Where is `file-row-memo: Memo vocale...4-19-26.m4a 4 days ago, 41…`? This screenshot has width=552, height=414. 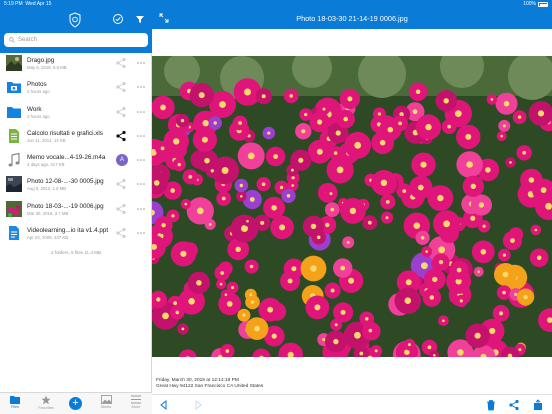 file-row-memo: Memo vocale...4-19-26.m4a 4 days ago, 41… is located at coordinates (76, 160).